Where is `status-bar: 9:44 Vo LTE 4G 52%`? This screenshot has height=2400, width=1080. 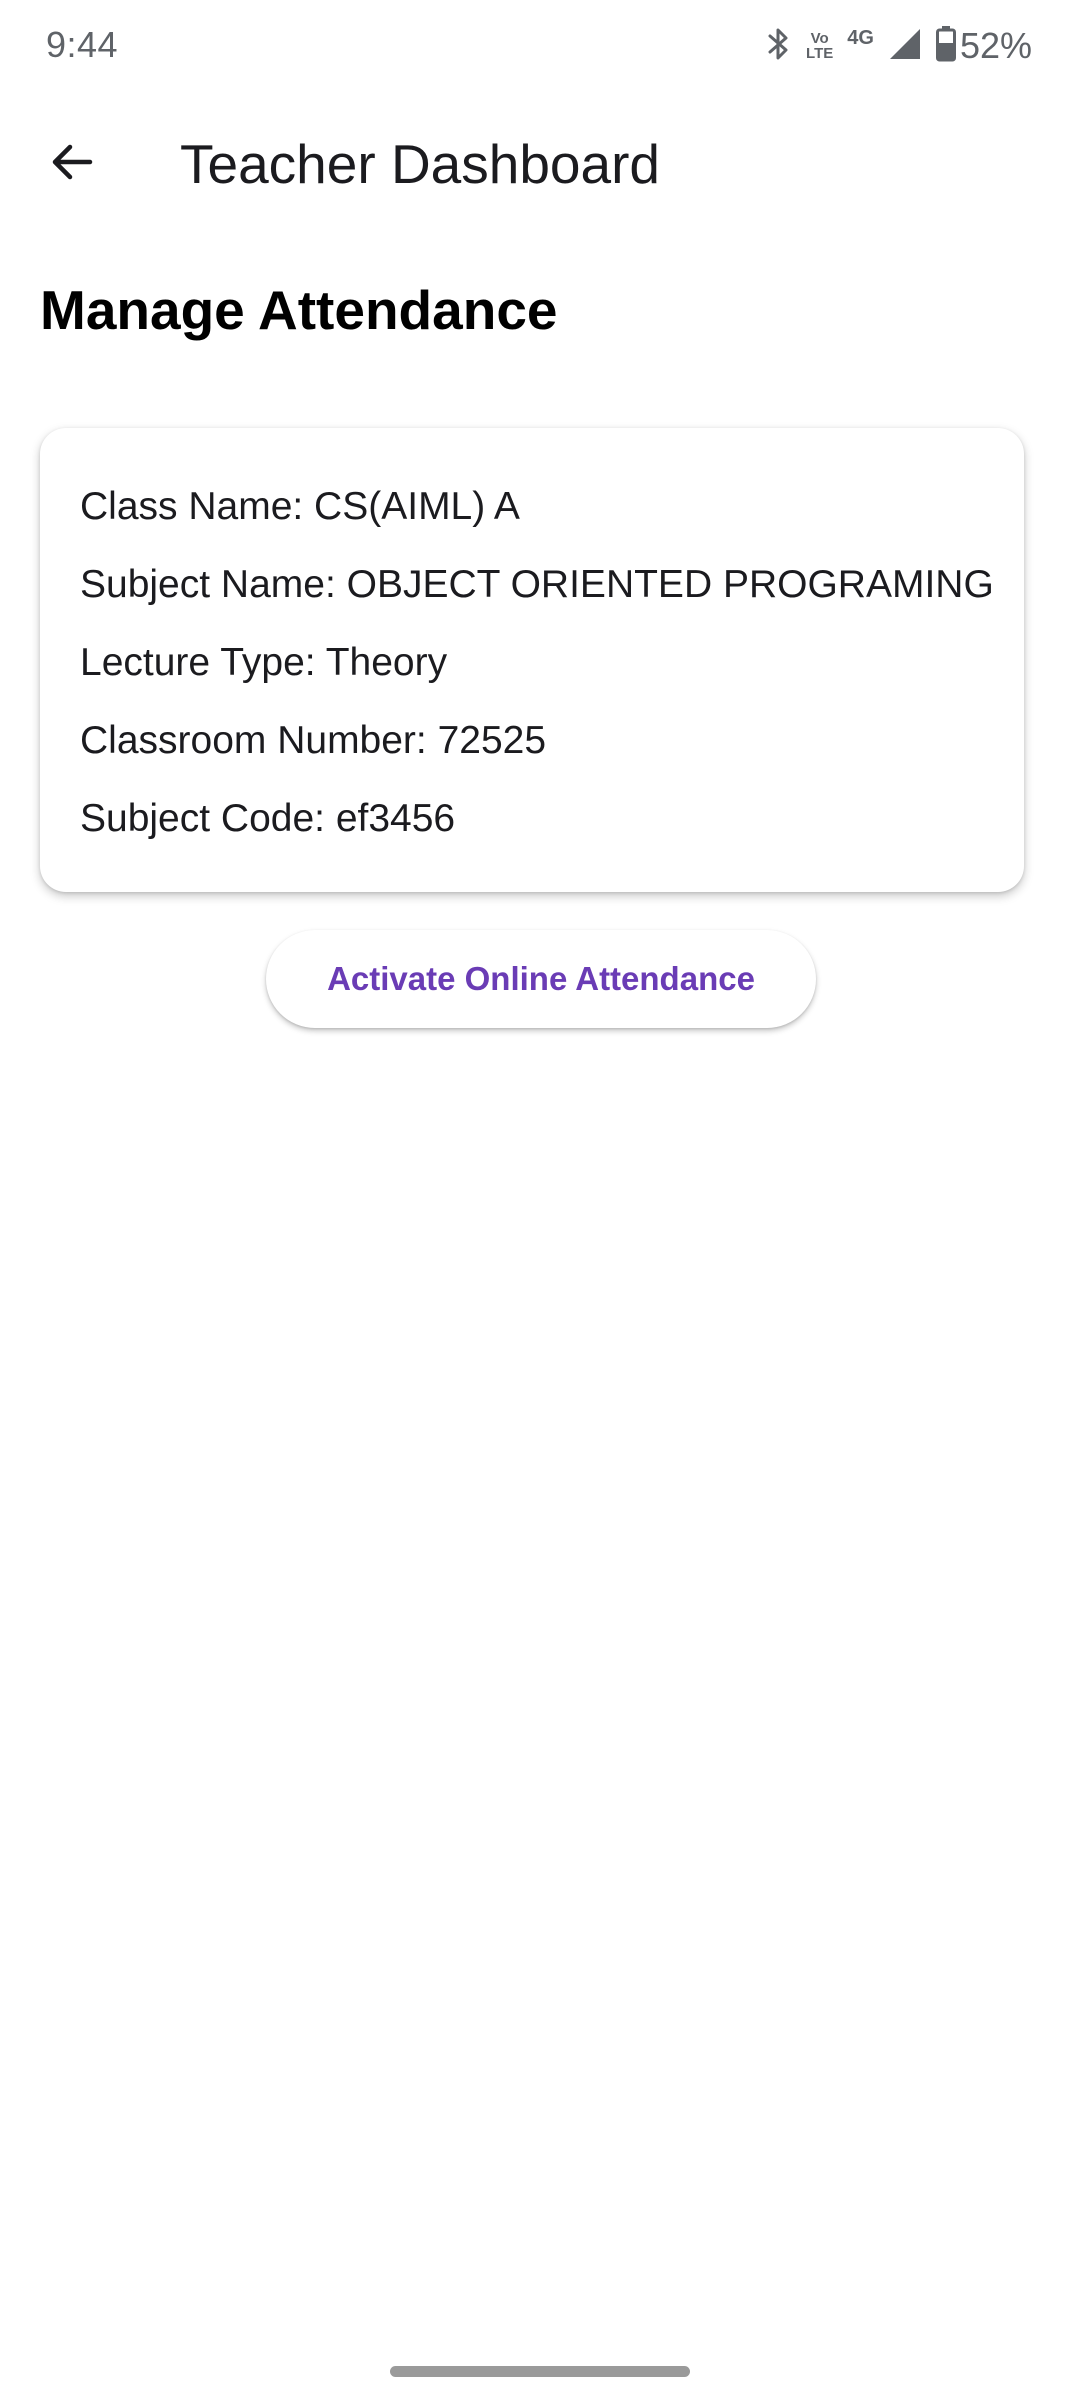
status-bar: 9:44 Vo LTE 4G 52% is located at coordinates (540, 46).